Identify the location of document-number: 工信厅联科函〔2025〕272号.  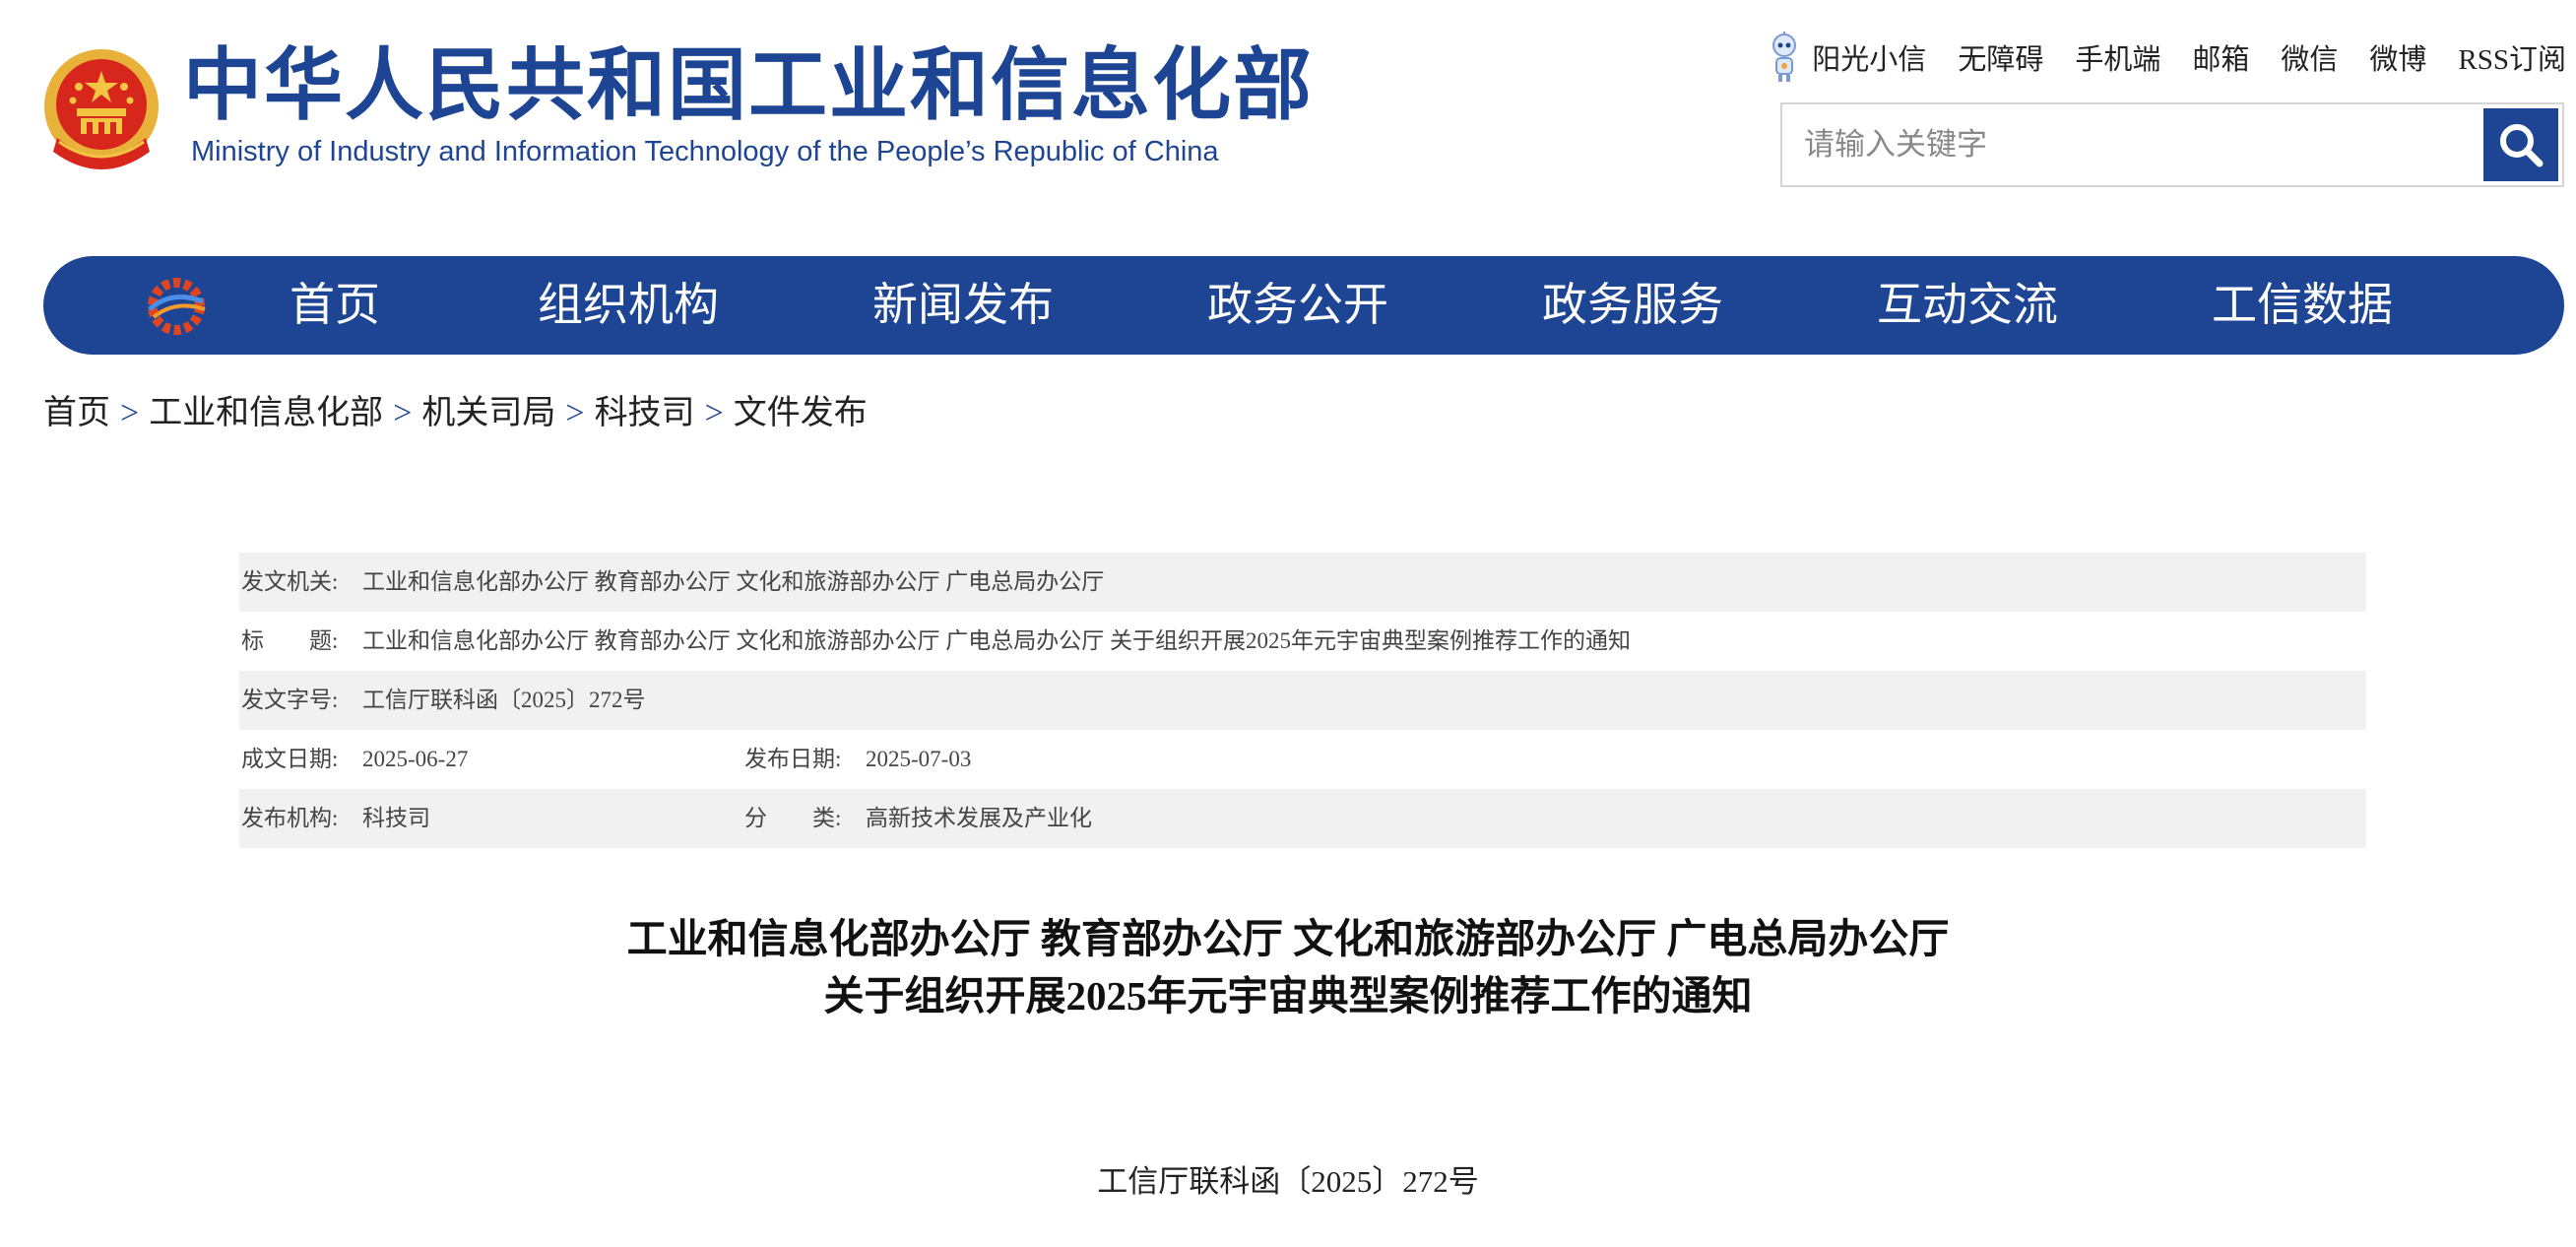
(1288, 1181).